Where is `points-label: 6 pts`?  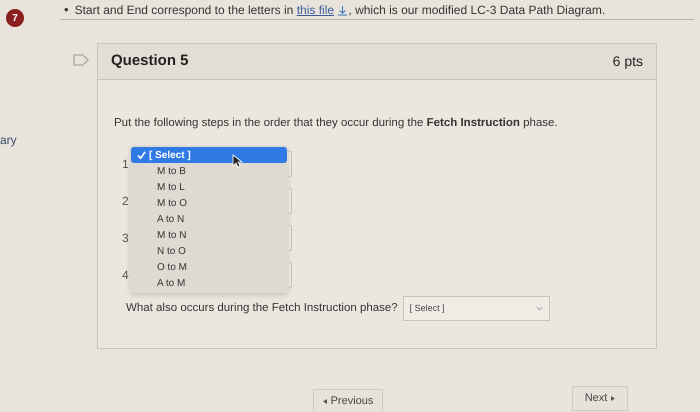 points-label: 6 pts is located at coordinates (627, 61).